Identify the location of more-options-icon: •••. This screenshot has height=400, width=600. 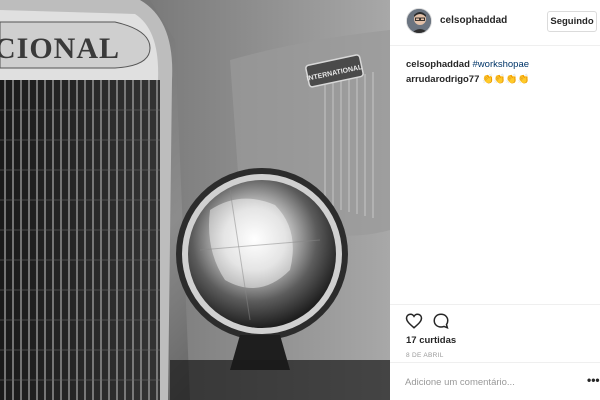
(593, 380).